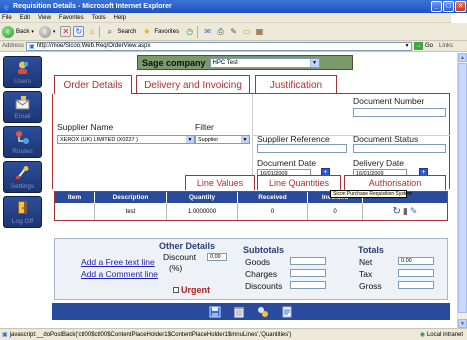 The height and width of the screenshot is (340, 467). What do you see at coordinates (416, 273) in the screenshot?
I see `tax-input` at bounding box center [416, 273].